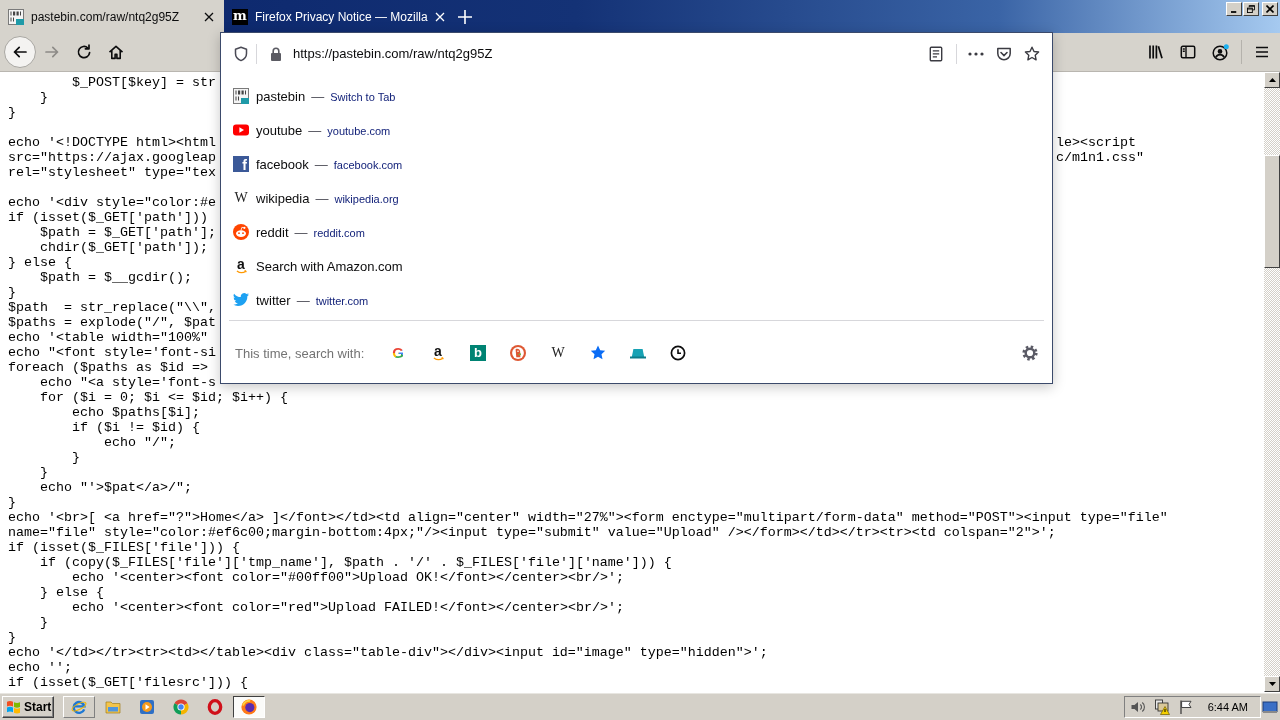 The image size is (1280, 720). I want to click on back-arrow-icon, so click(20, 52).